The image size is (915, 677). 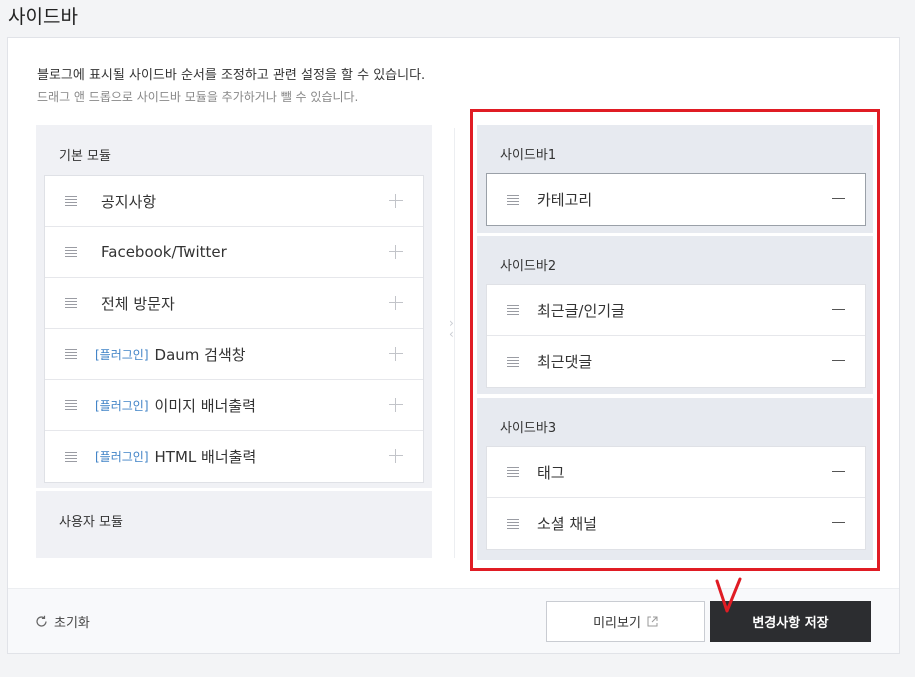 I want to click on sidebar-group-3: 사이드바3 태그 소셜 채널, so click(x=675, y=479).